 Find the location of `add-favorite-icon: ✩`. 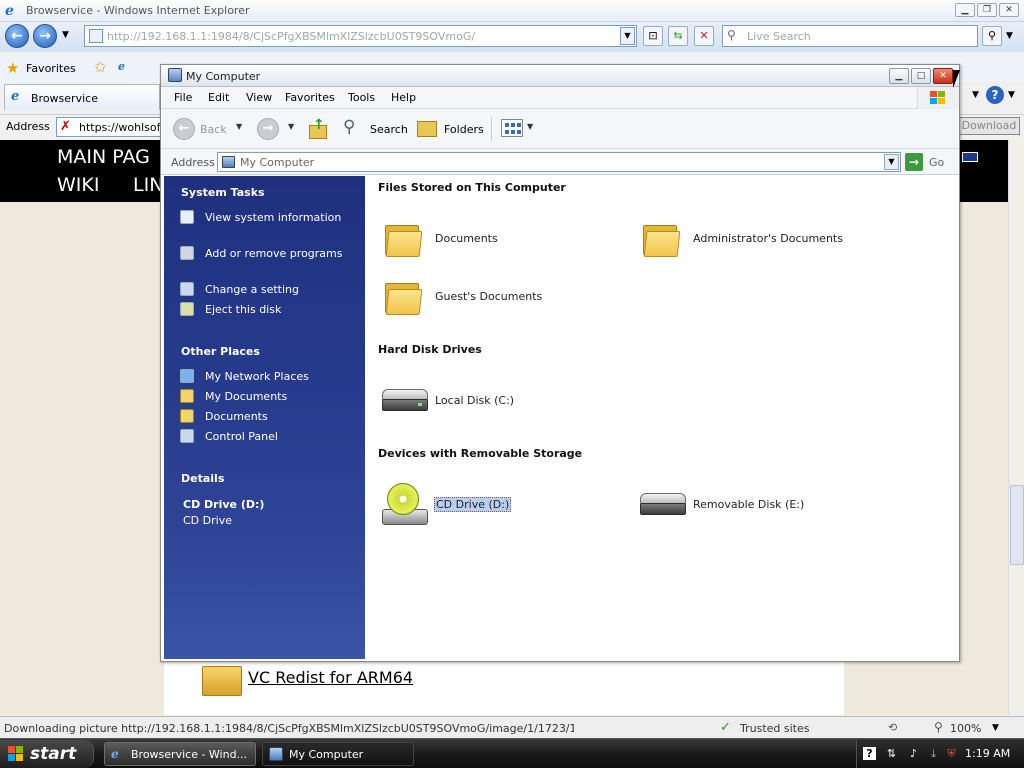

add-favorite-icon: ✩ is located at coordinates (100, 67).